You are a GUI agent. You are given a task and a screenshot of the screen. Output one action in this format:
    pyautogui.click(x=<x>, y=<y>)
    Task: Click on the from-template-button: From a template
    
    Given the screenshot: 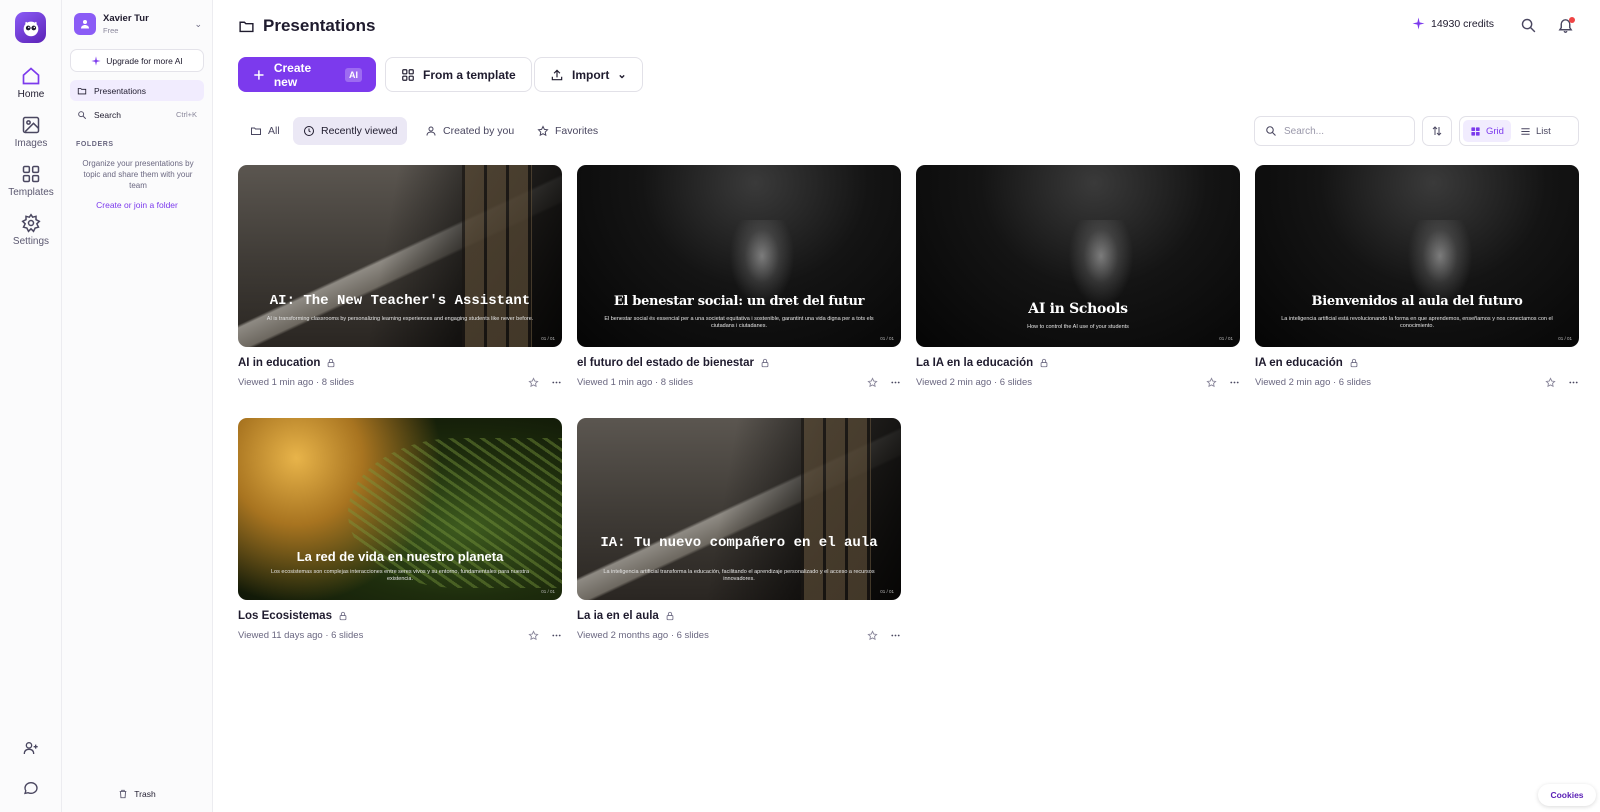 What is the action you would take?
    pyautogui.click(x=458, y=74)
    